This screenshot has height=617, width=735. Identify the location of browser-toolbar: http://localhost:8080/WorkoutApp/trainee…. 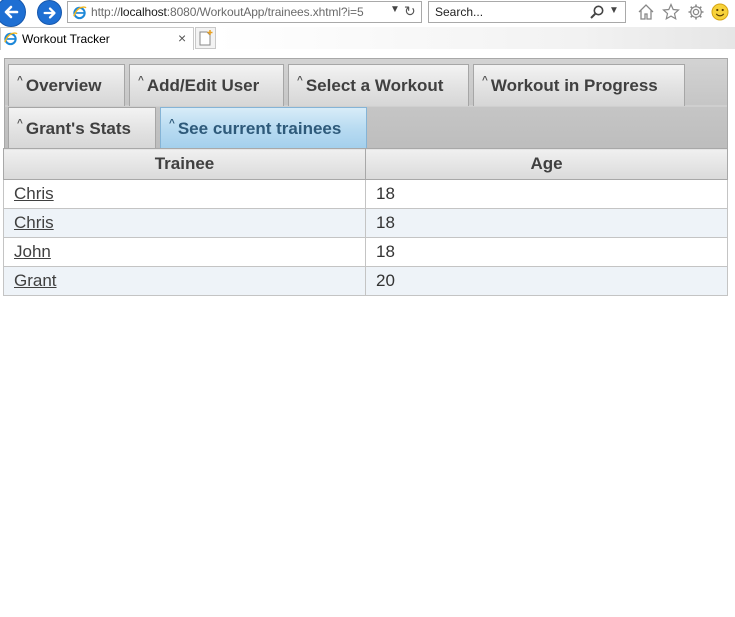
(367, 13).